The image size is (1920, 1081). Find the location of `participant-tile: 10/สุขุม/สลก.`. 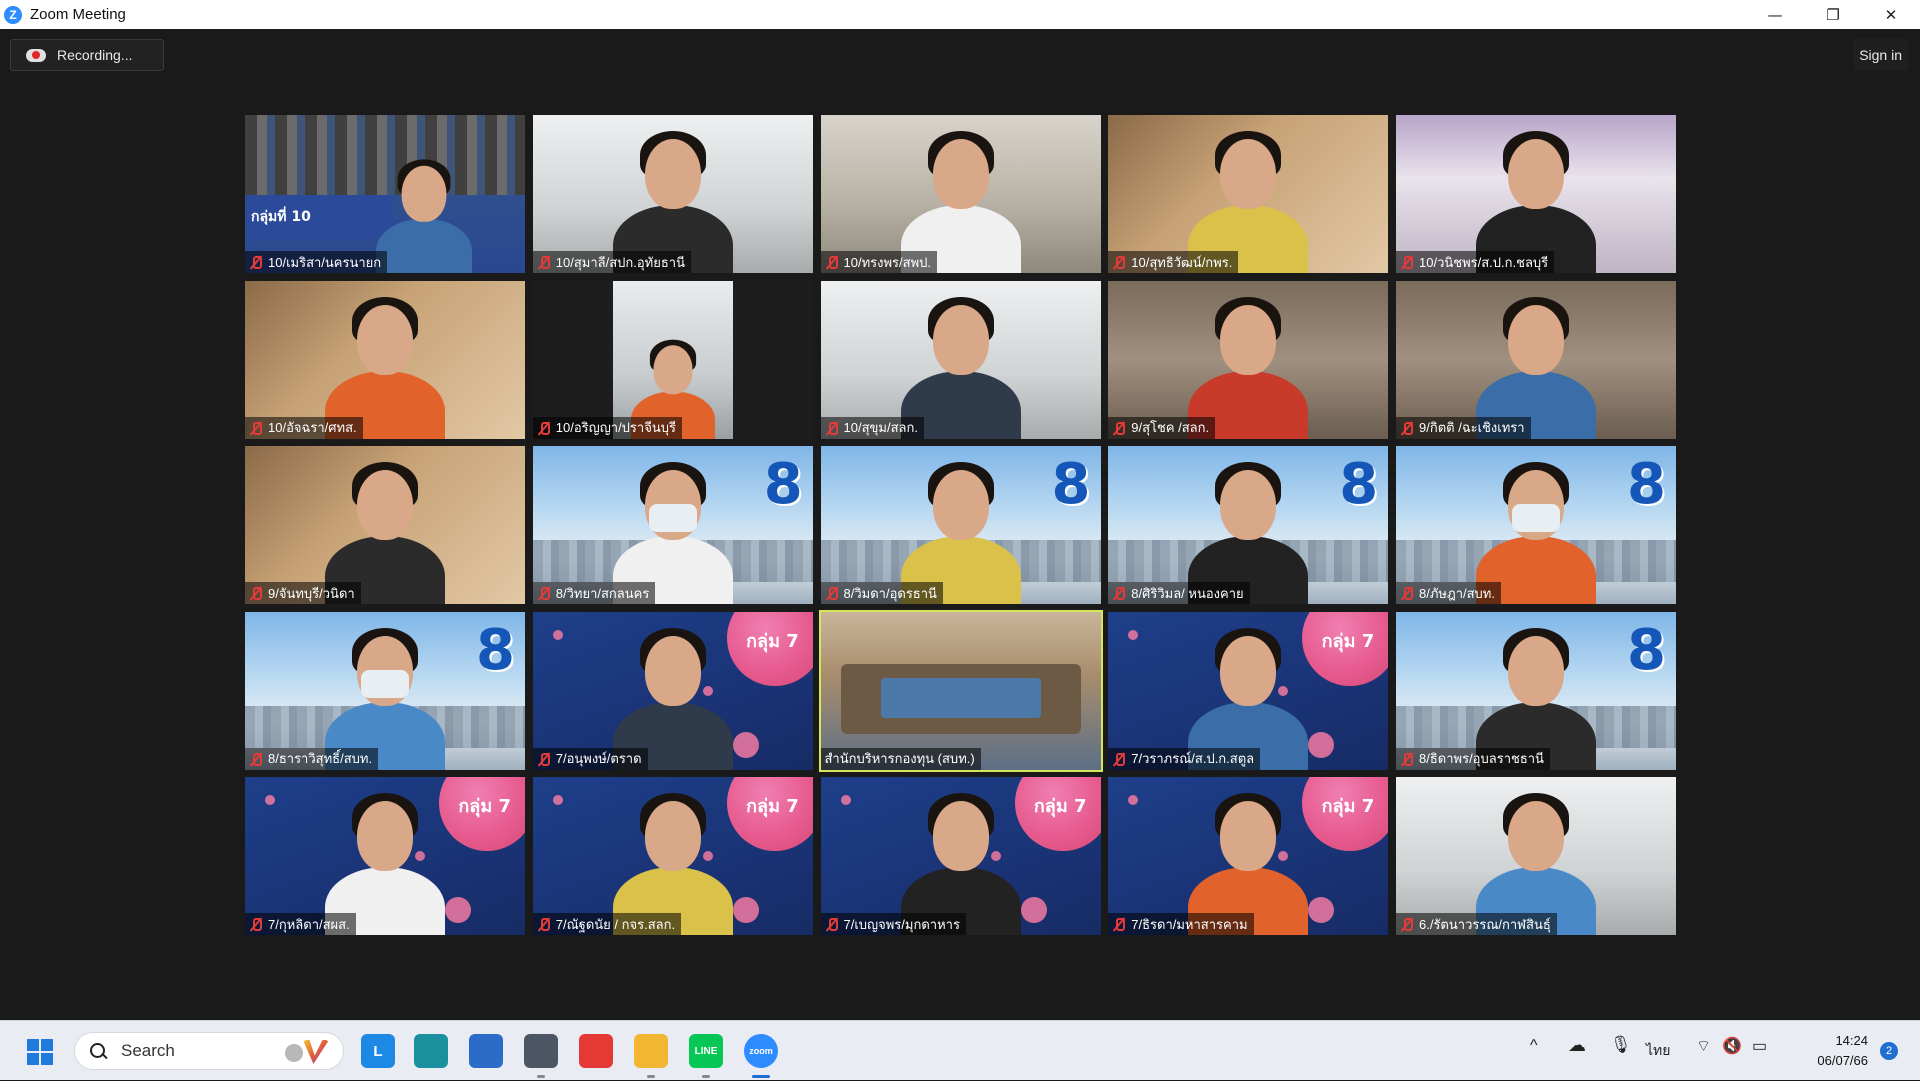

participant-tile: 10/สุขุม/สลก. is located at coordinates (960, 359).